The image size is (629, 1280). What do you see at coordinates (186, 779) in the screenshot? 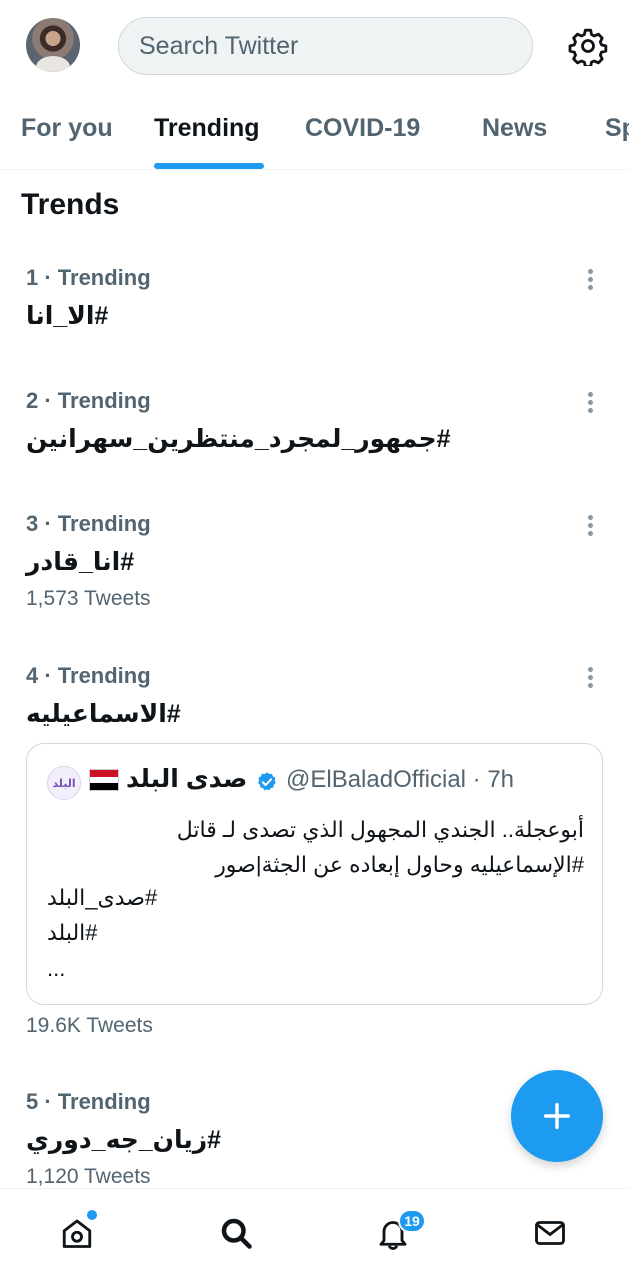
I see `author-name: صدى البلد` at bounding box center [186, 779].